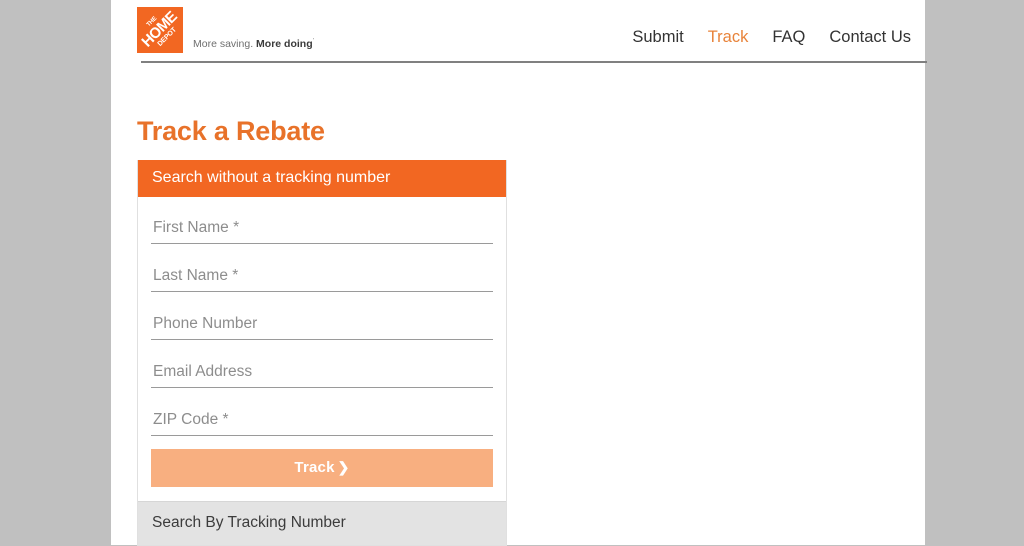 This screenshot has height=546, width=1024. Describe the element at coordinates (223, 44) in the screenshot. I see `tagline-plain: More saving.` at that location.